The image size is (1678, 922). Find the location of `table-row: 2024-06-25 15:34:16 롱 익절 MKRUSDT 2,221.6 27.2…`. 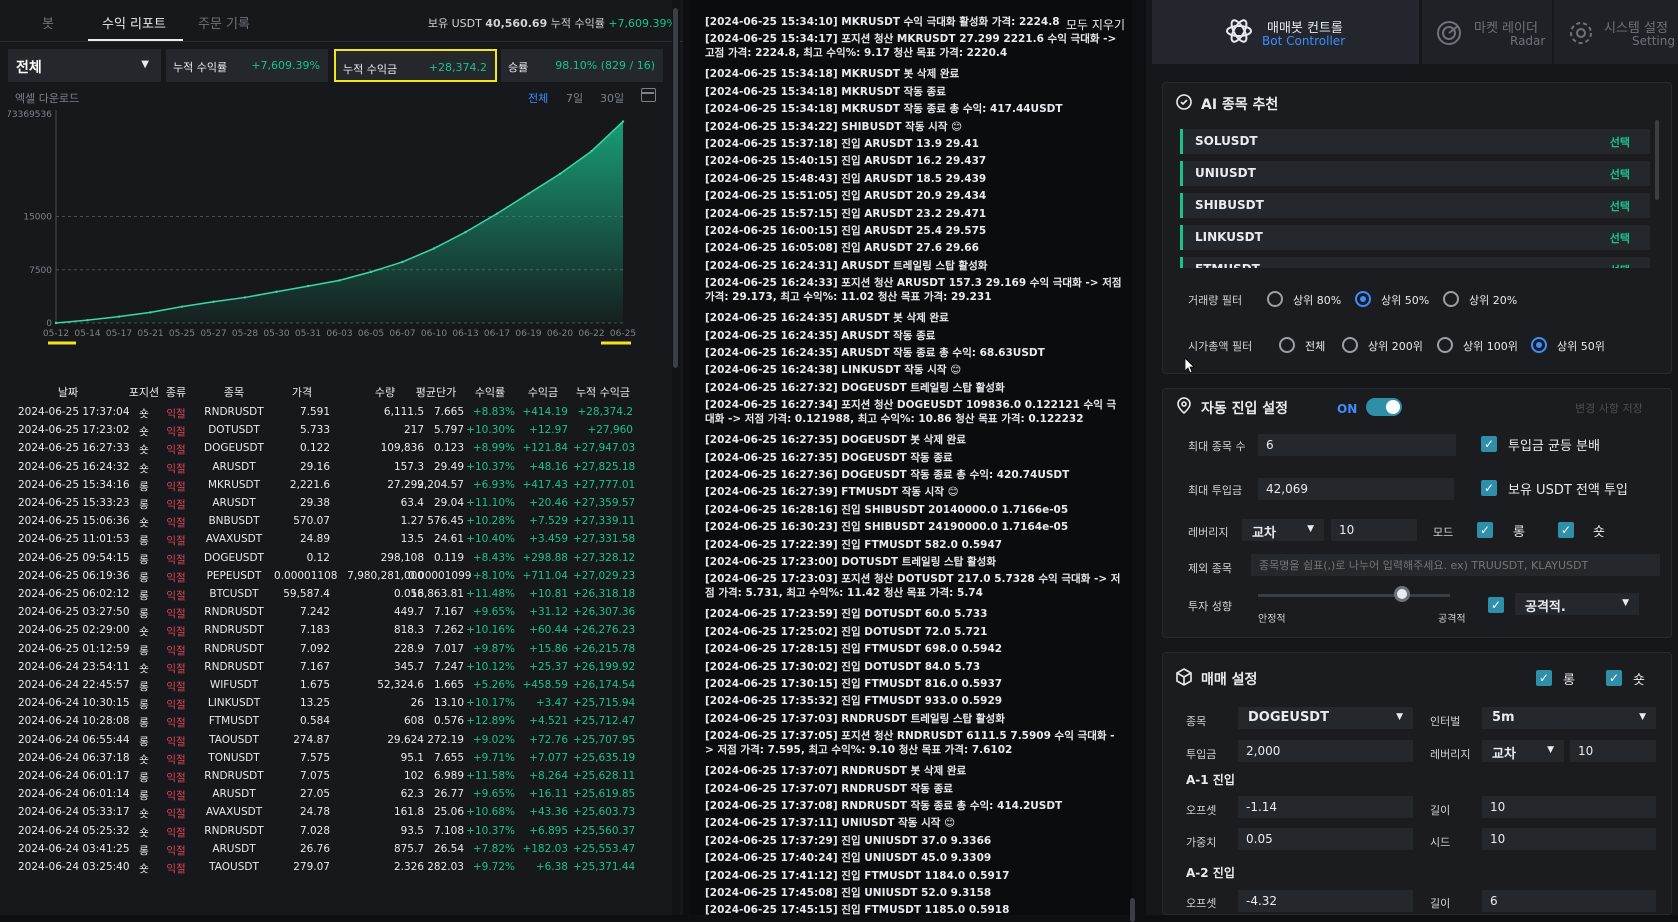

table-row: 2024-06-25 15:34:16 롱 익절 MKRUSDT 2,221.6 27.2… is located at coordinates (339, 485).